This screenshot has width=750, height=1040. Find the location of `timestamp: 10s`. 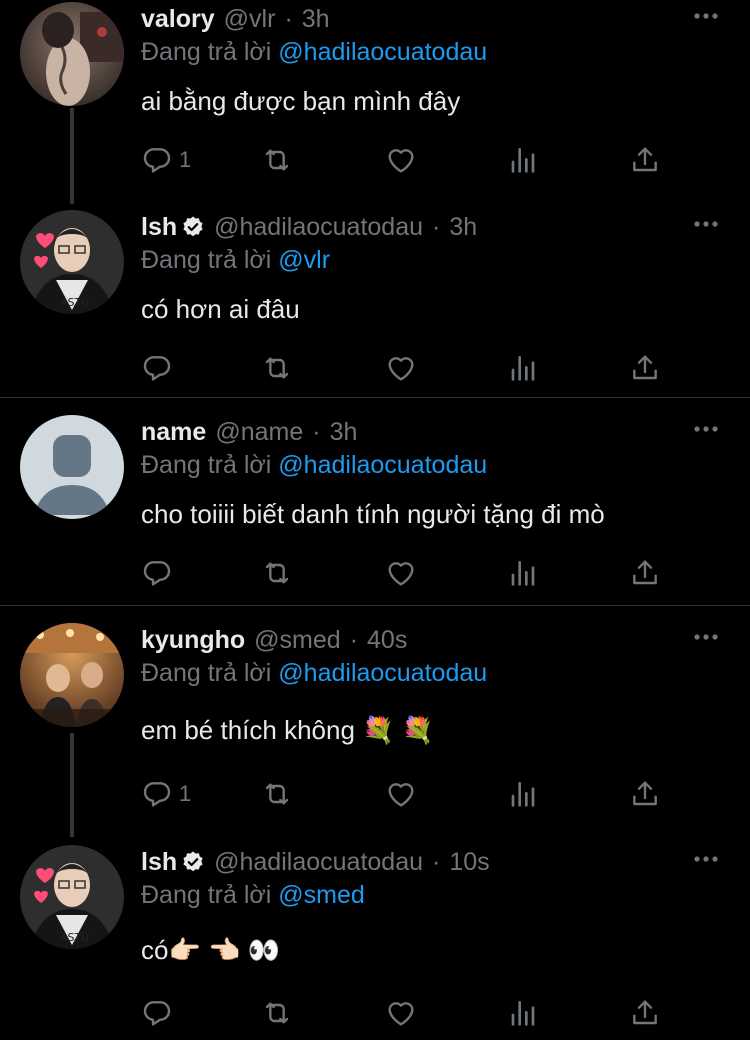

timestamp: 10s is located at coordinates (469, 862).